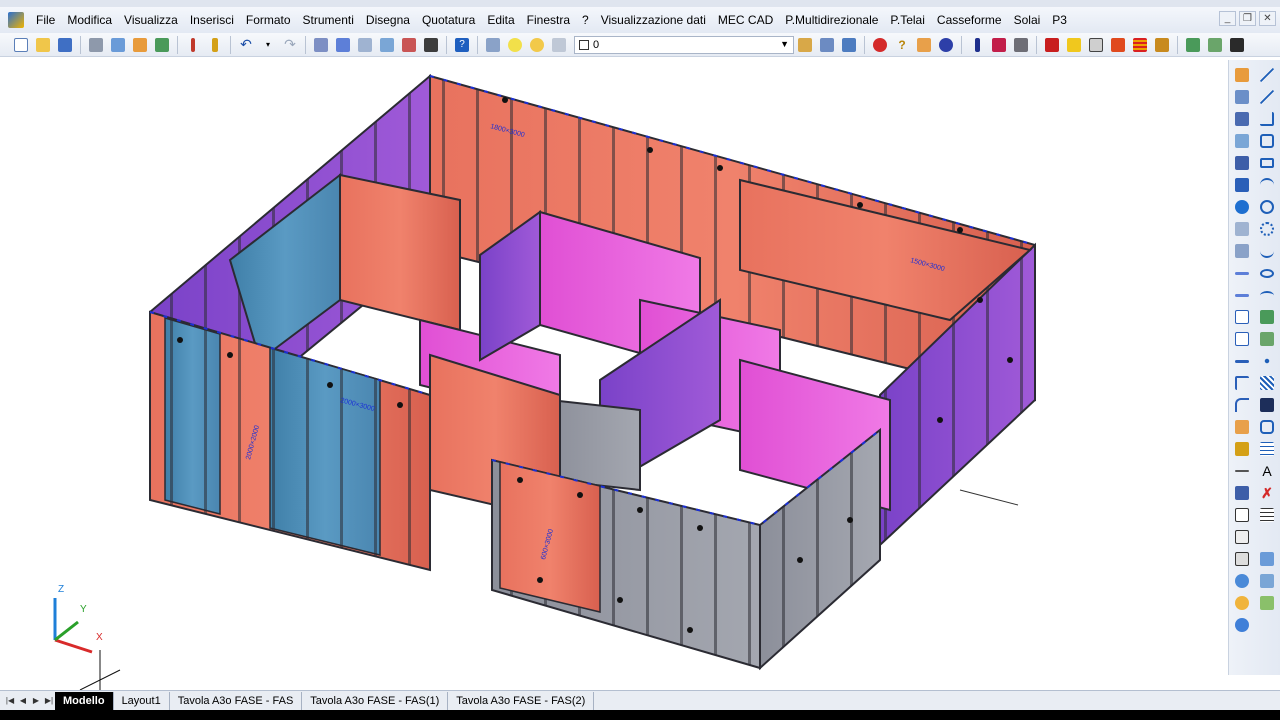 Image resolution: width=1280 pixels, height=720 pixels. I want to click on next-tab-icon: ▶, so click(36, 701).